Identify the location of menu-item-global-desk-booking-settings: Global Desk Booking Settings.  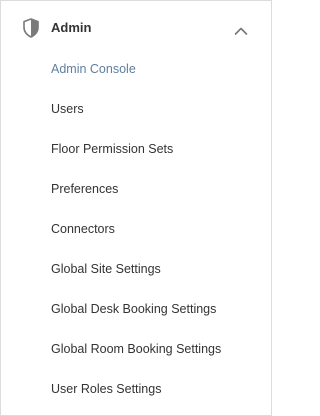
(136, 309).